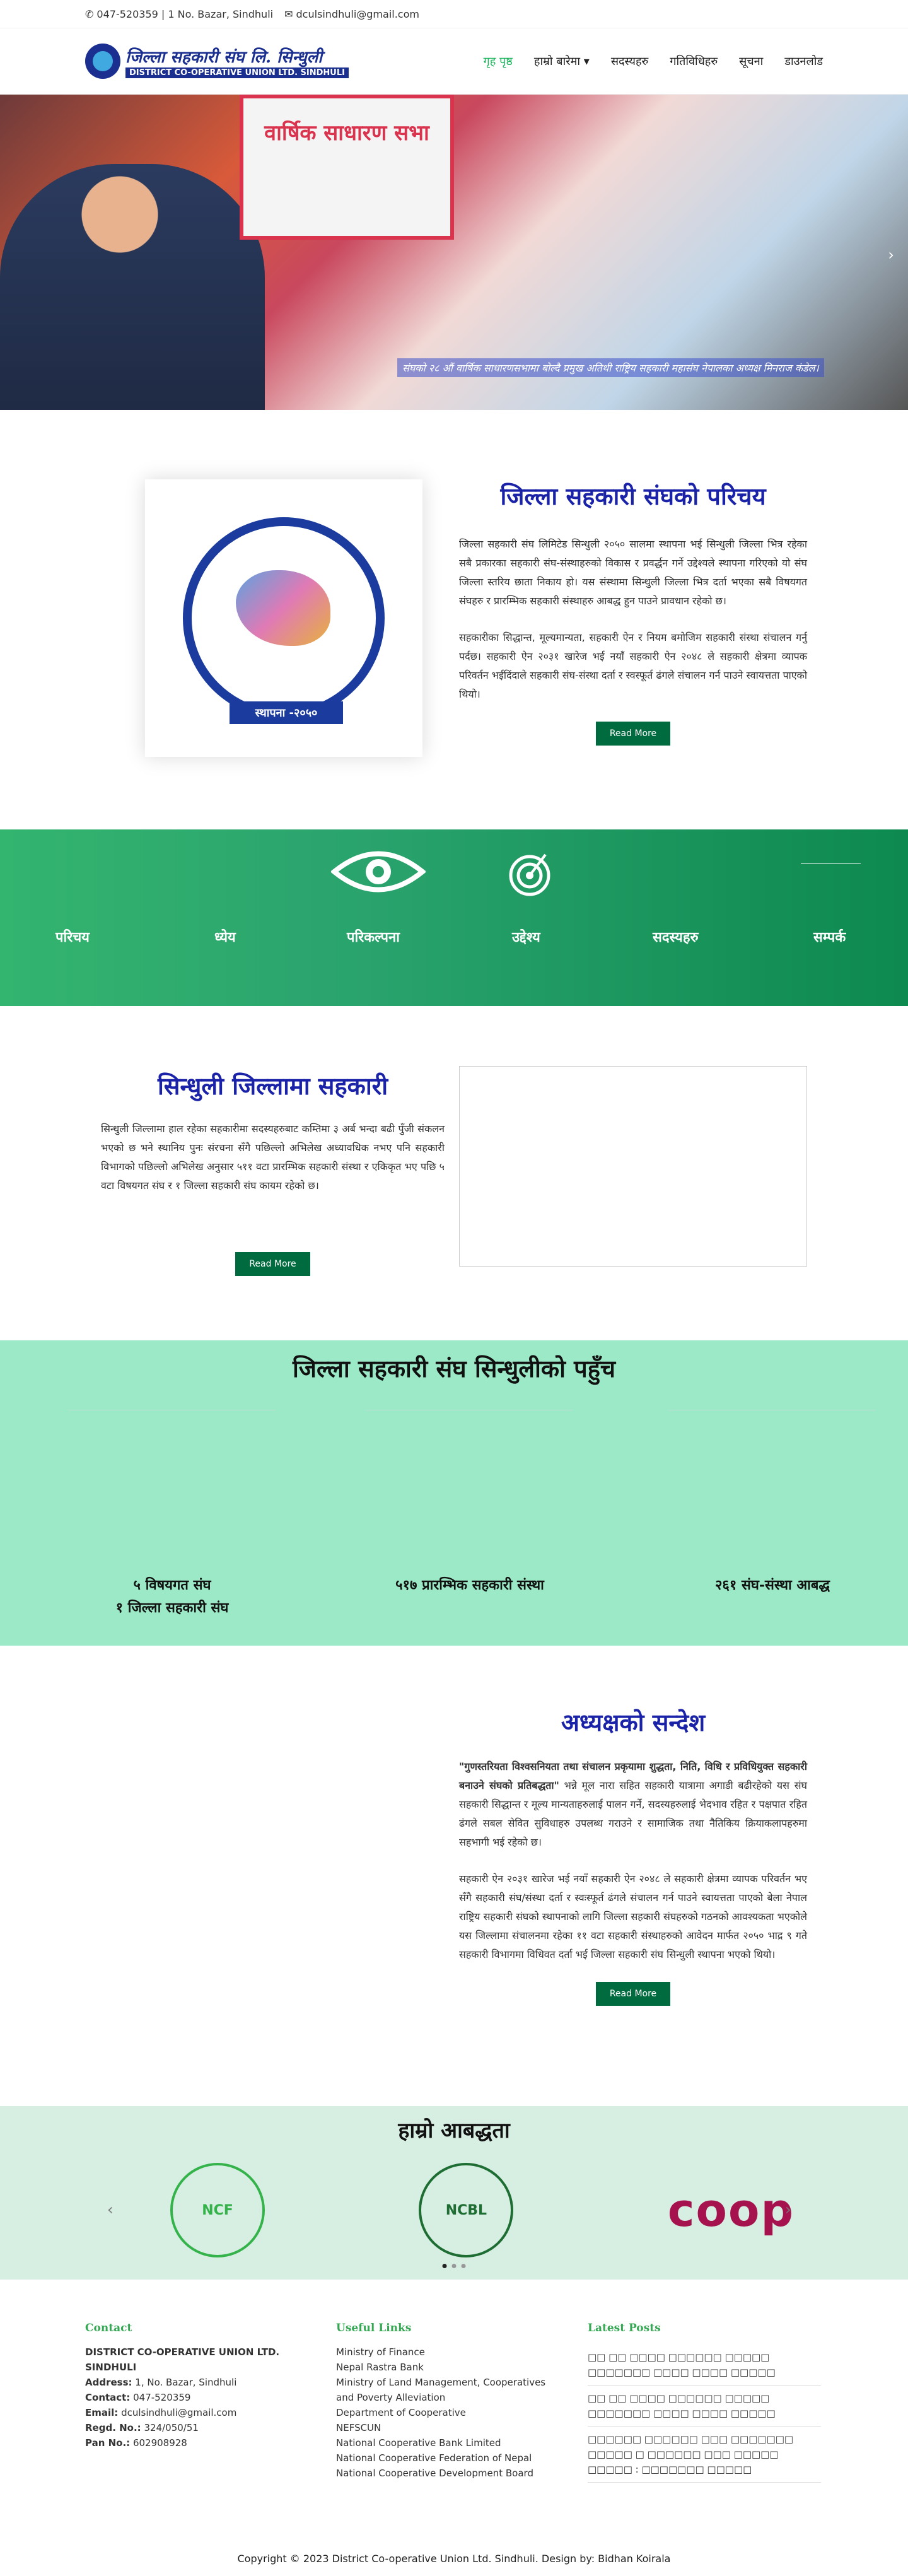 This screenshot has height=2576, width=908. Describe the element at coordinates (288, 14) in the screenshot. I see `mail-icon: ✉` at that location.